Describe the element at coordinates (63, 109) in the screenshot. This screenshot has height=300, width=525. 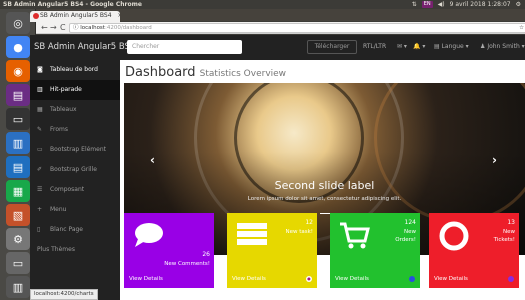
I see `sidebar-item-label: Tableaux` at that location.